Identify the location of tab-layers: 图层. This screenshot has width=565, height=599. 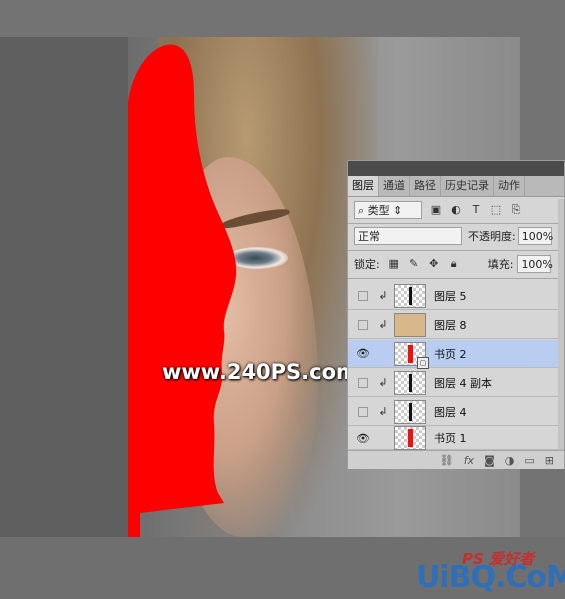
(363, 186).